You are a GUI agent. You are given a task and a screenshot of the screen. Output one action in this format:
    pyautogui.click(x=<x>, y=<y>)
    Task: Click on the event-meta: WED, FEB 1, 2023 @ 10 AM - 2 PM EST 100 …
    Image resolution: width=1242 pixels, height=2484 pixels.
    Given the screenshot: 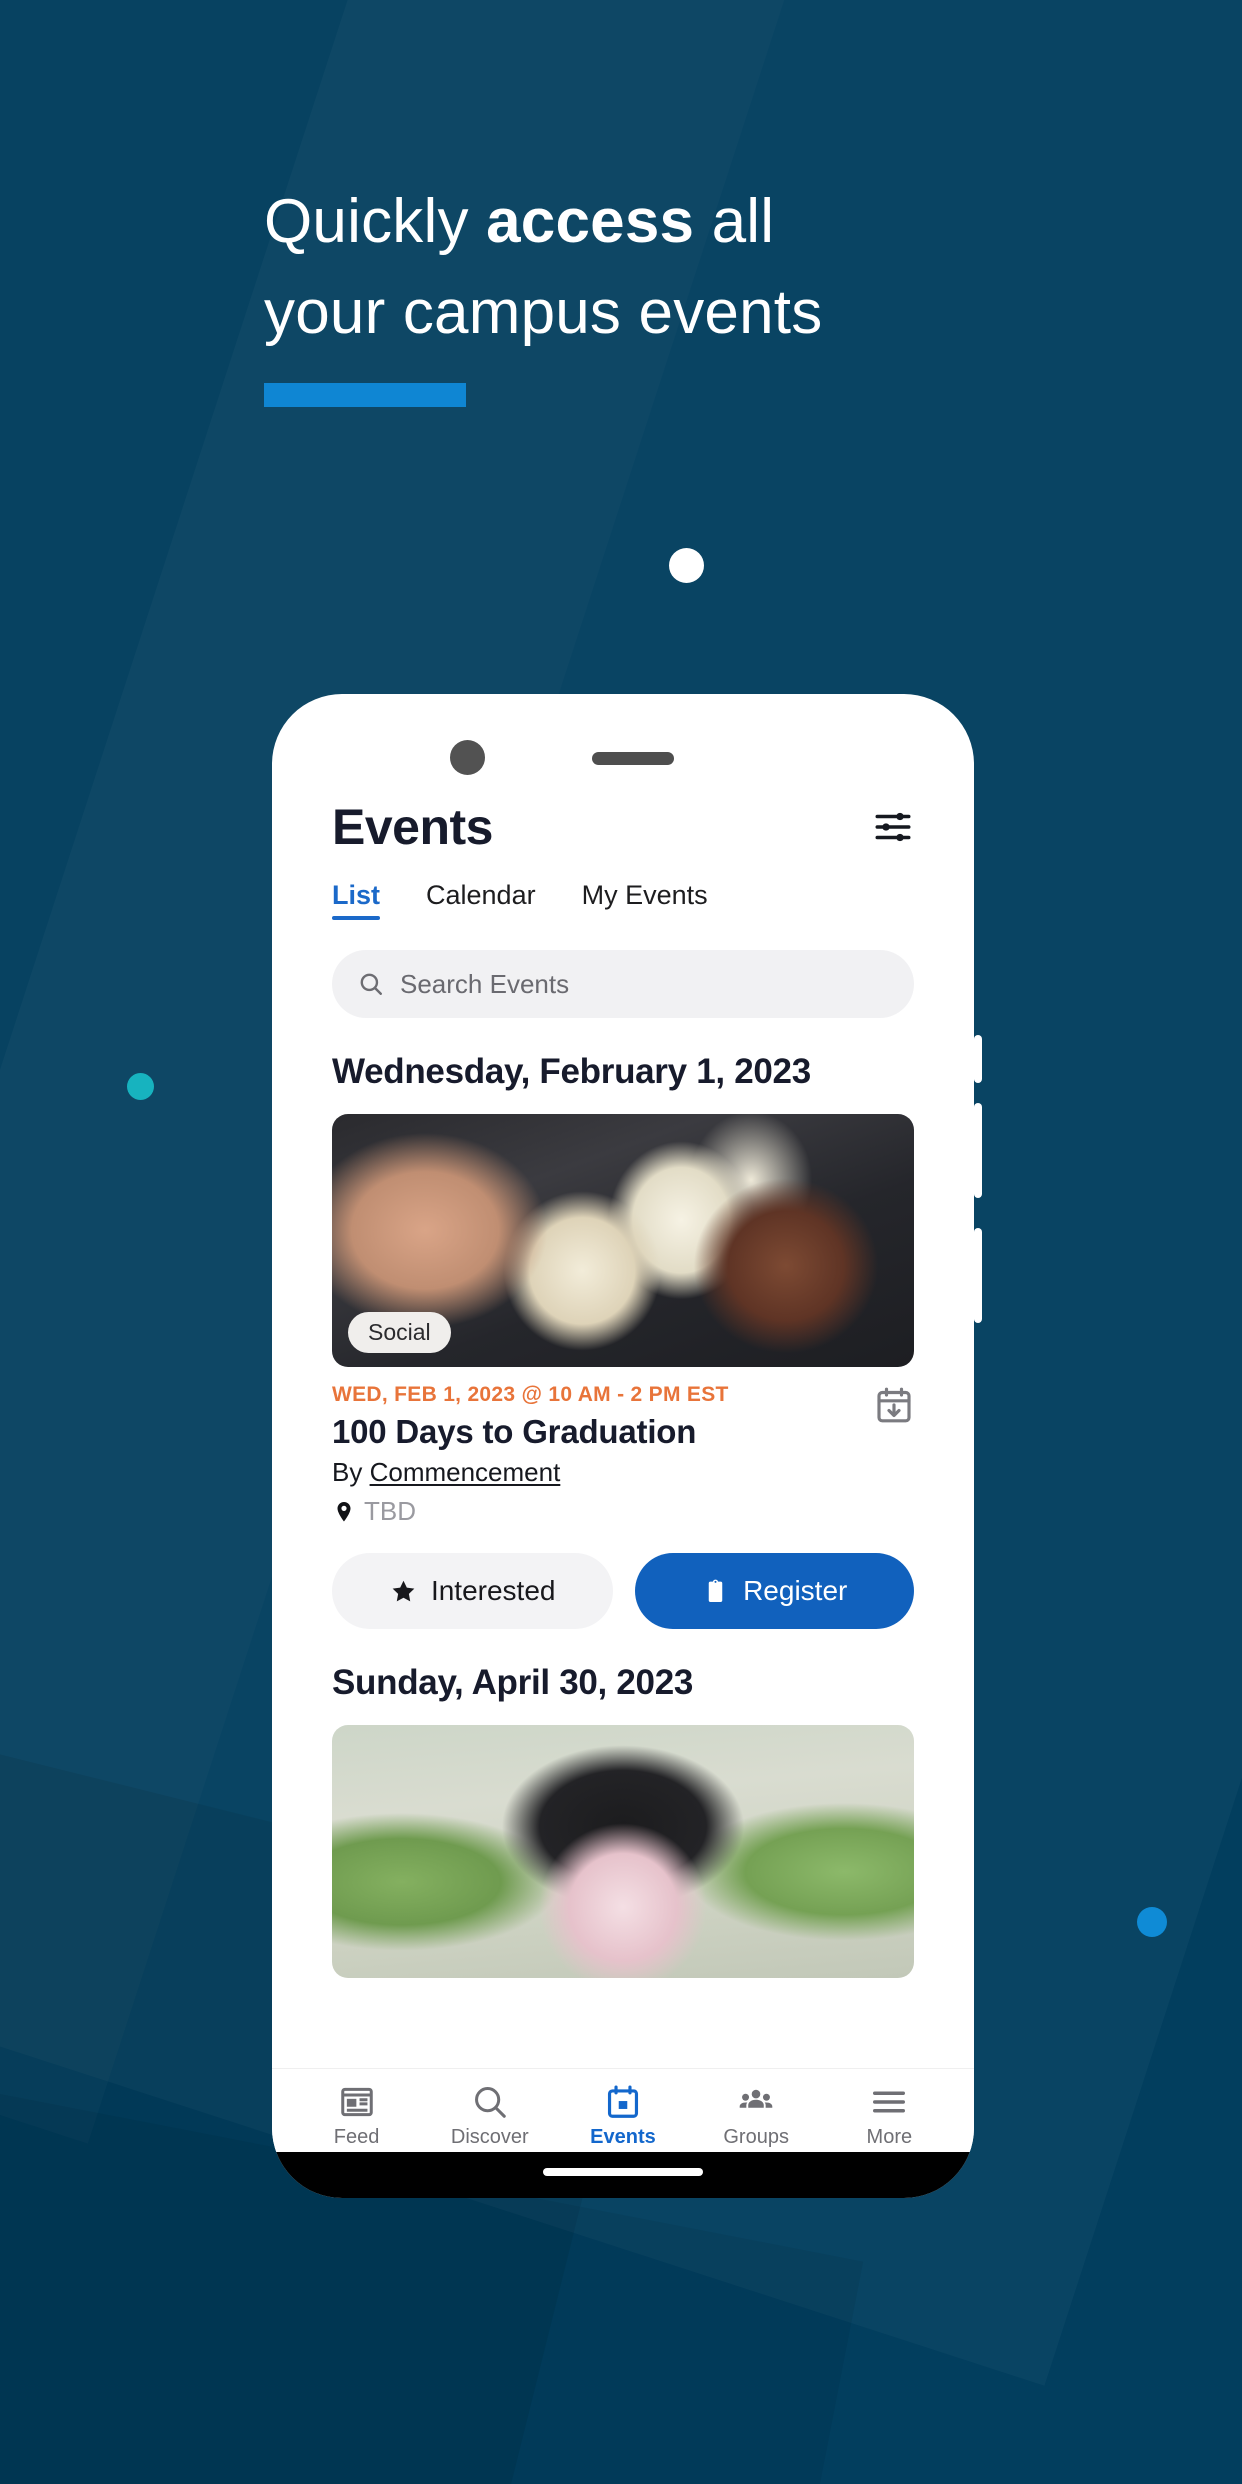 What is the action you would take?
    pyautogui.click(x=623, y=1447)
    